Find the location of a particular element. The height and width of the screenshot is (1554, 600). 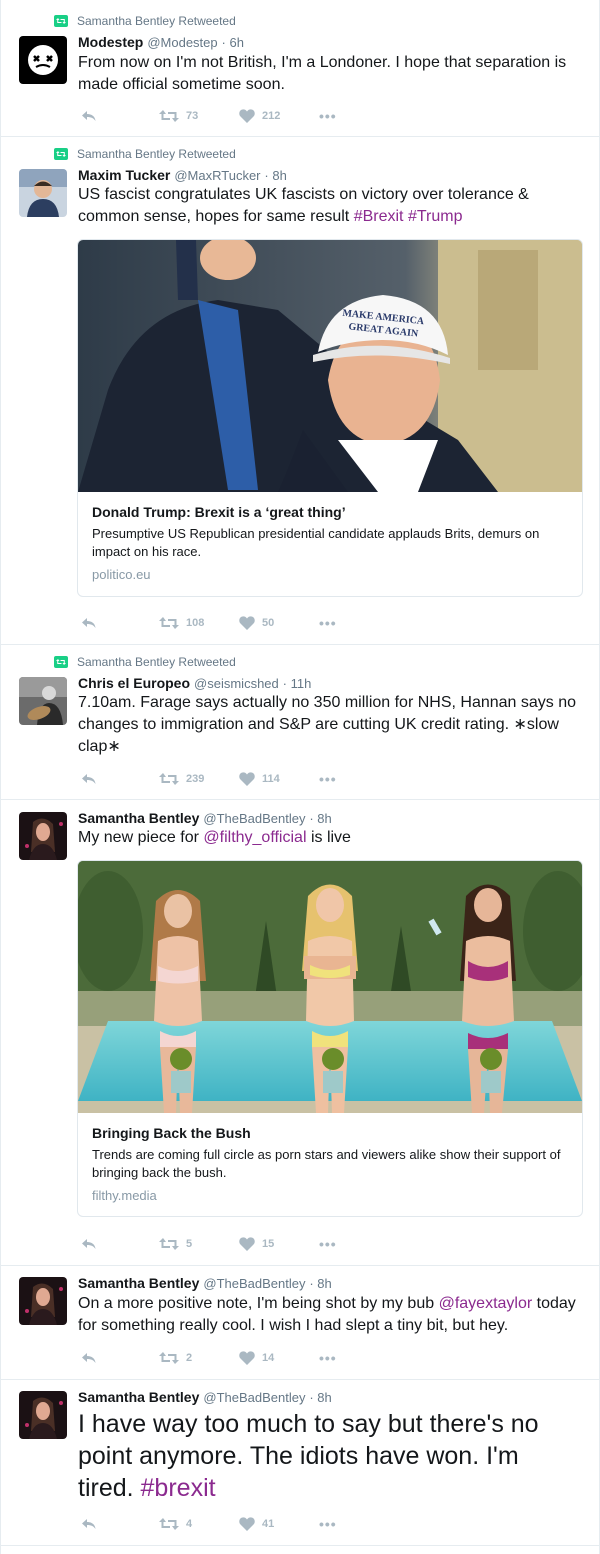

user-handle: @MaxRTucker is located at coordinates (217, 175).